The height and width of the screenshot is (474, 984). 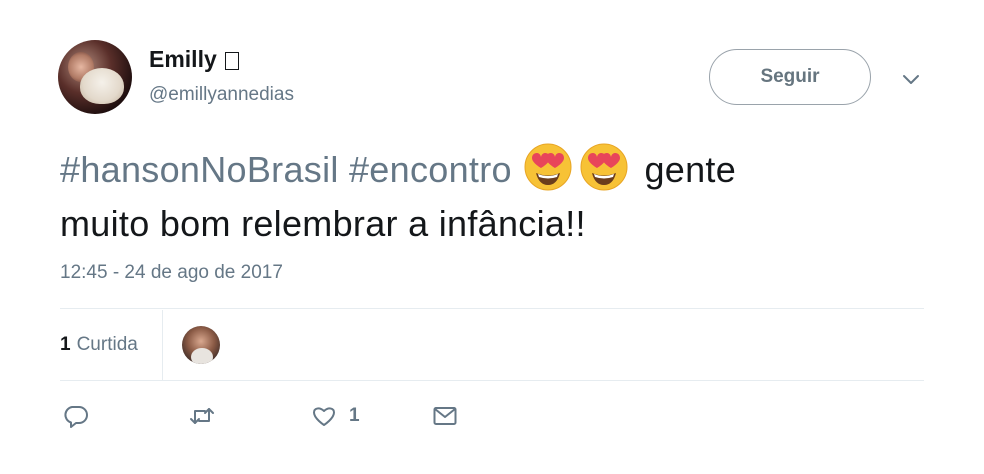 What do you see at coordinates (231, 60) in the screenshot?
I see `unsupported-glyph-icon` at bounding box center [231, 60].